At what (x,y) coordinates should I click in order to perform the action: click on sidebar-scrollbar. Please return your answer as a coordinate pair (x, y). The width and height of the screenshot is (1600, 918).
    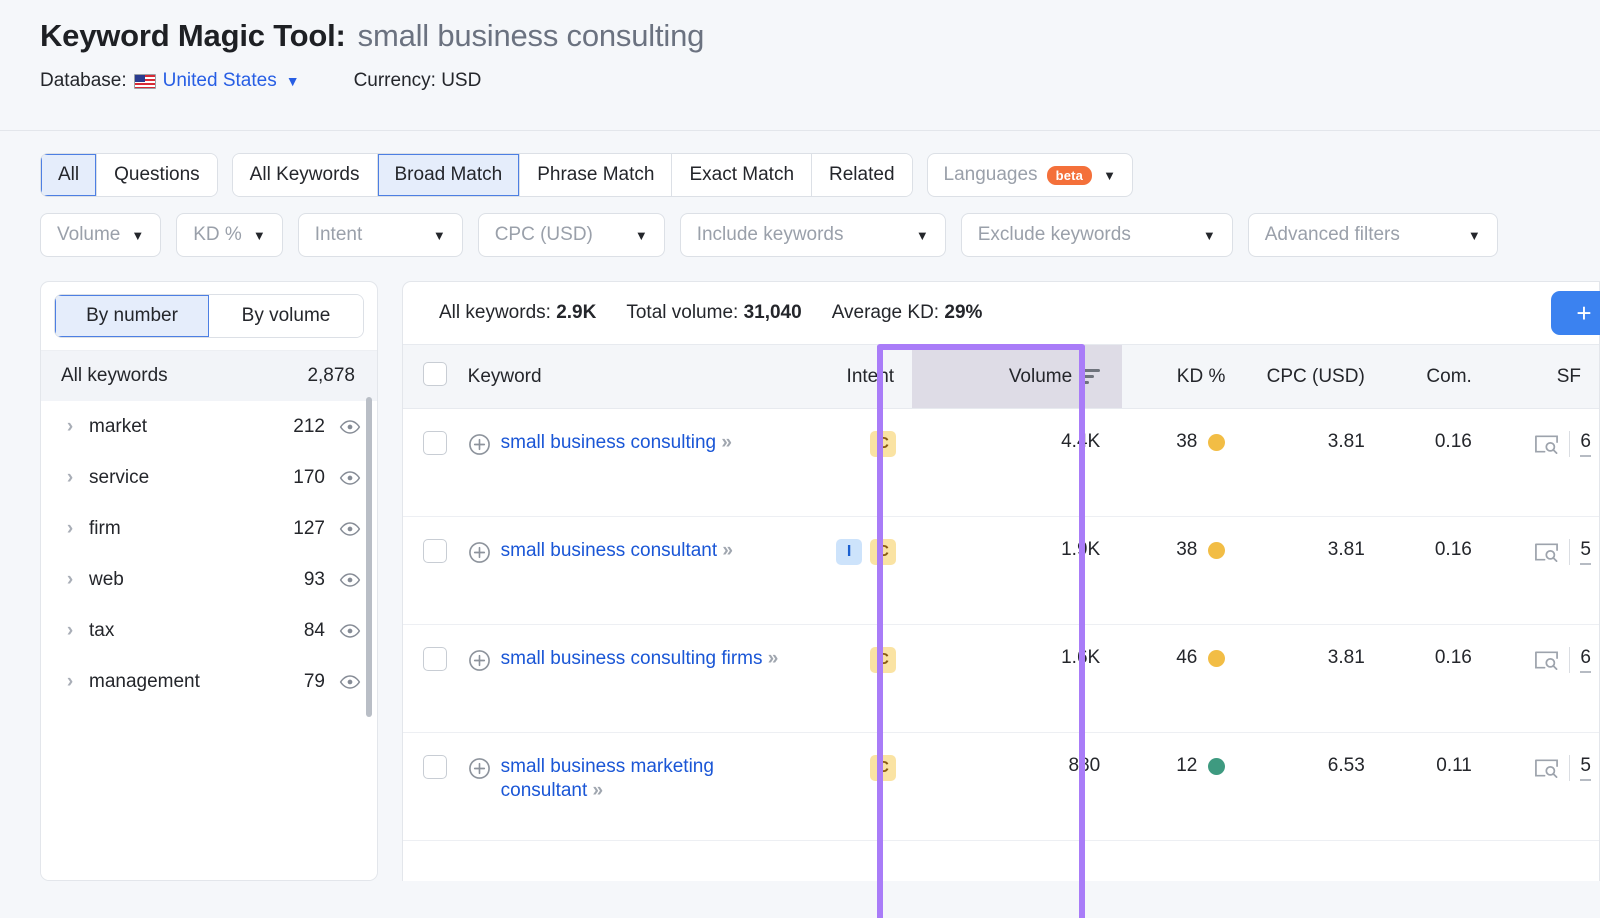
    Looking at the image, I should click on (369, 557).